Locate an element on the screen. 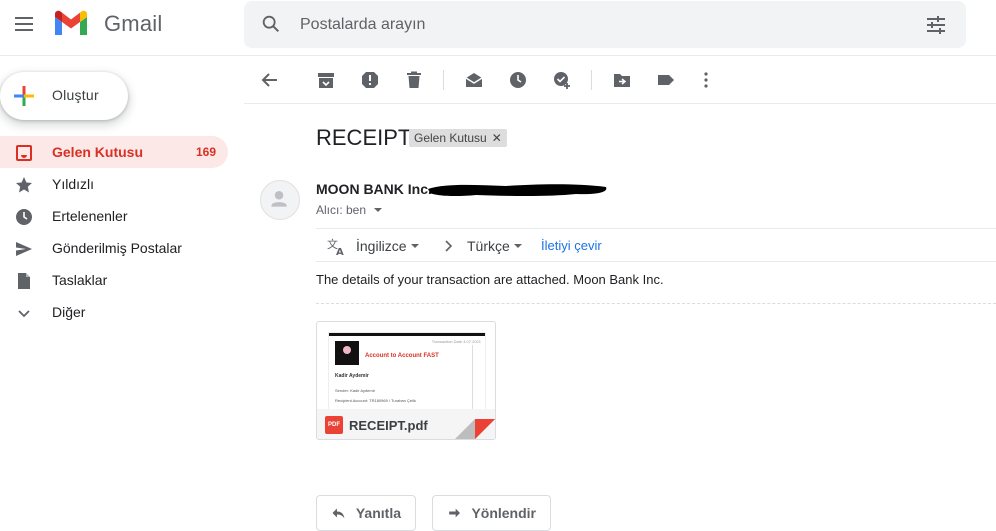  sidebar-item-label: Taslaklar is located at coordinates (80, 280).